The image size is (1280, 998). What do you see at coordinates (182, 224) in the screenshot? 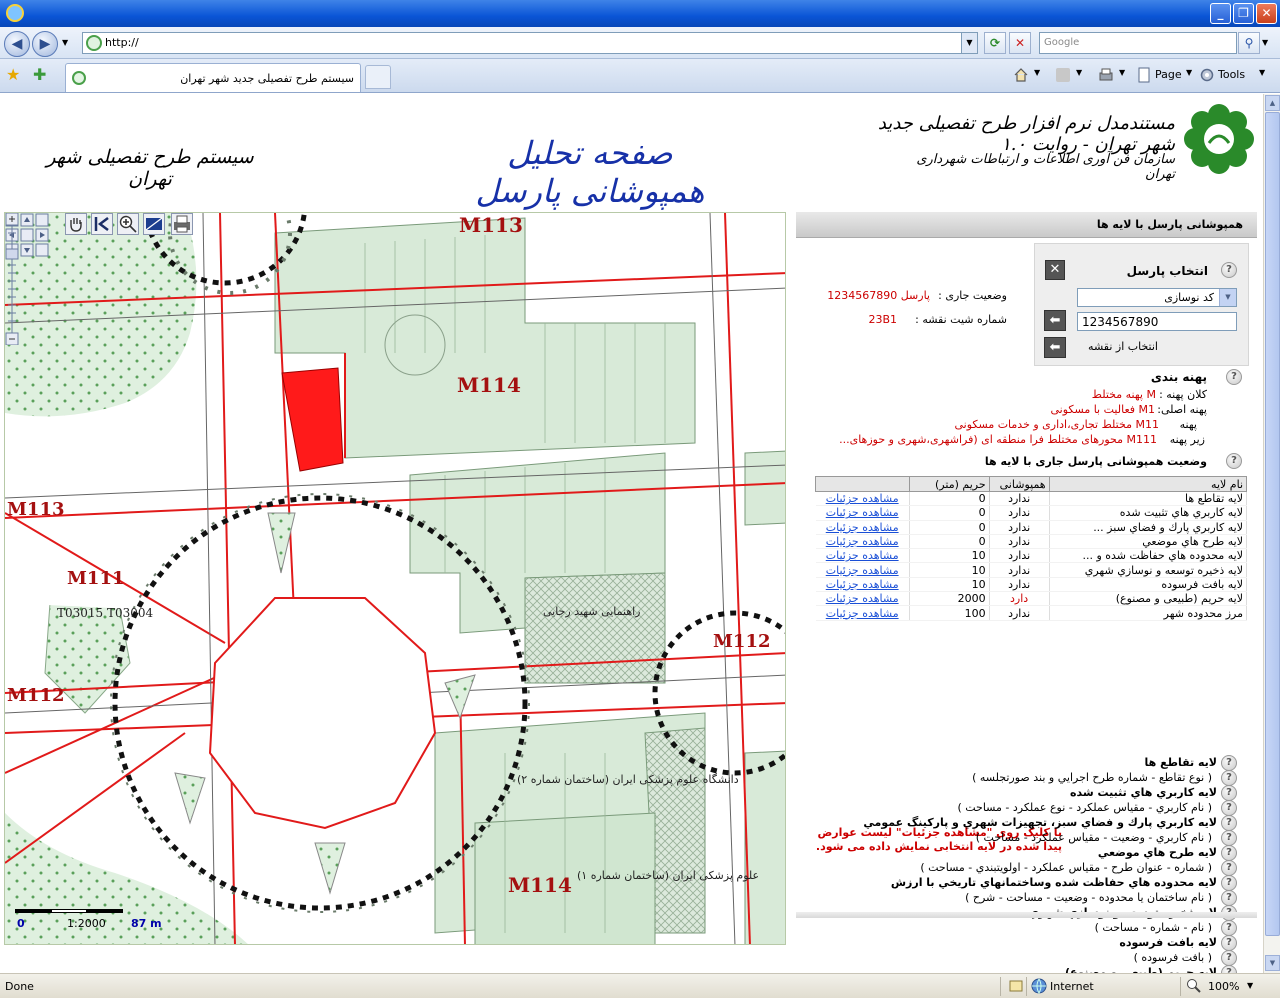
I see `print-map-icon` at bounding box center [182, 224].